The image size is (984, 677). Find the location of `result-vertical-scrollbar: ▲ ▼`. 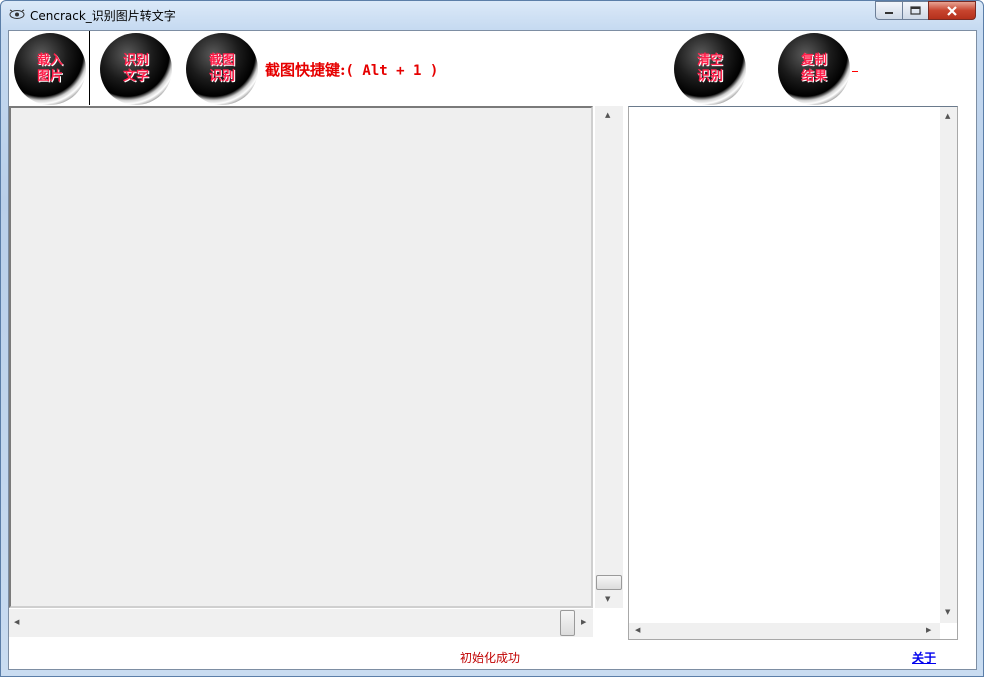

result-vertical-scrollbar: ▲ ▼ is located at coordinates (948, 365).